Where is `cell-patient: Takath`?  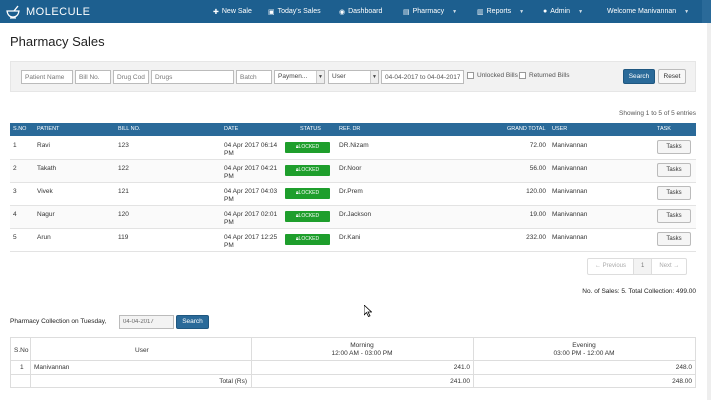 cell-patient: Takath is located at coordinates (47, 168).